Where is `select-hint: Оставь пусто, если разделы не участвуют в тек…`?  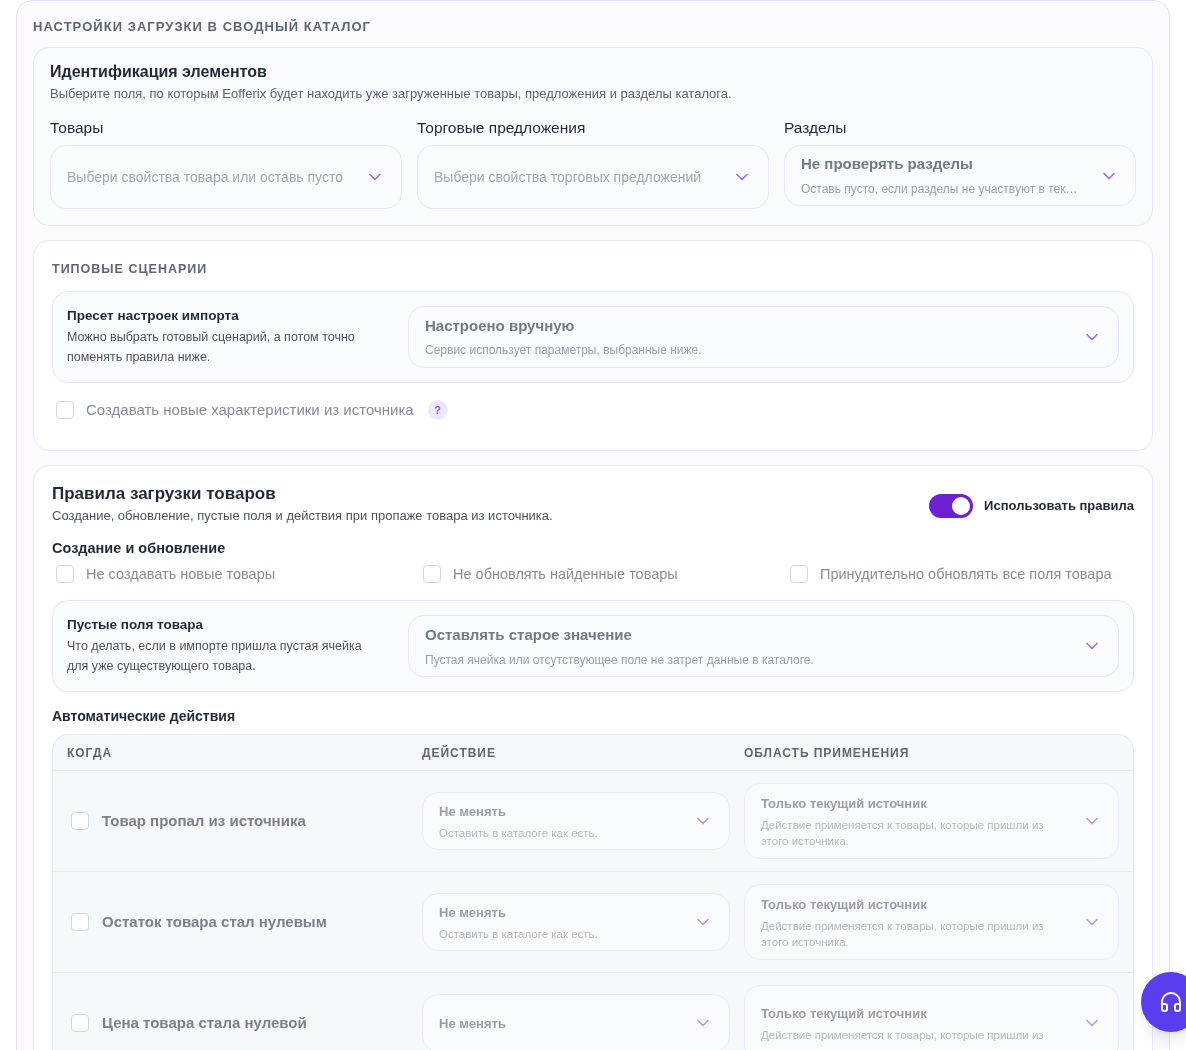
select-hint: Оставь пусто, если разделы не участвуют в тек… is located at coordinates (939, 189).